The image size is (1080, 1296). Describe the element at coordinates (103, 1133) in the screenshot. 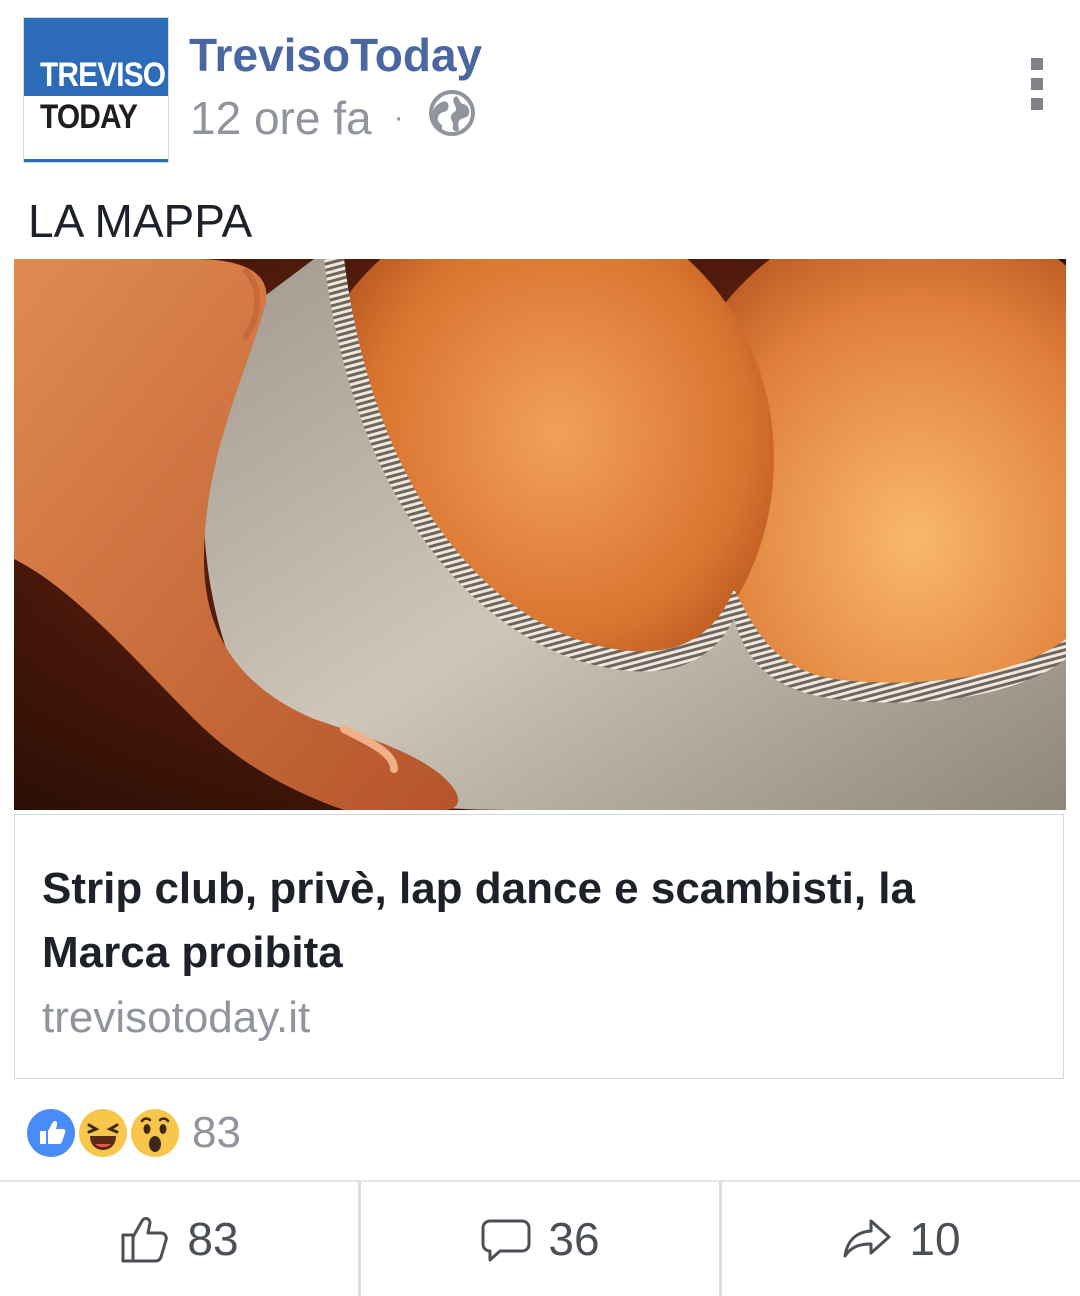

I see `haha-reaction-icon` at that location.